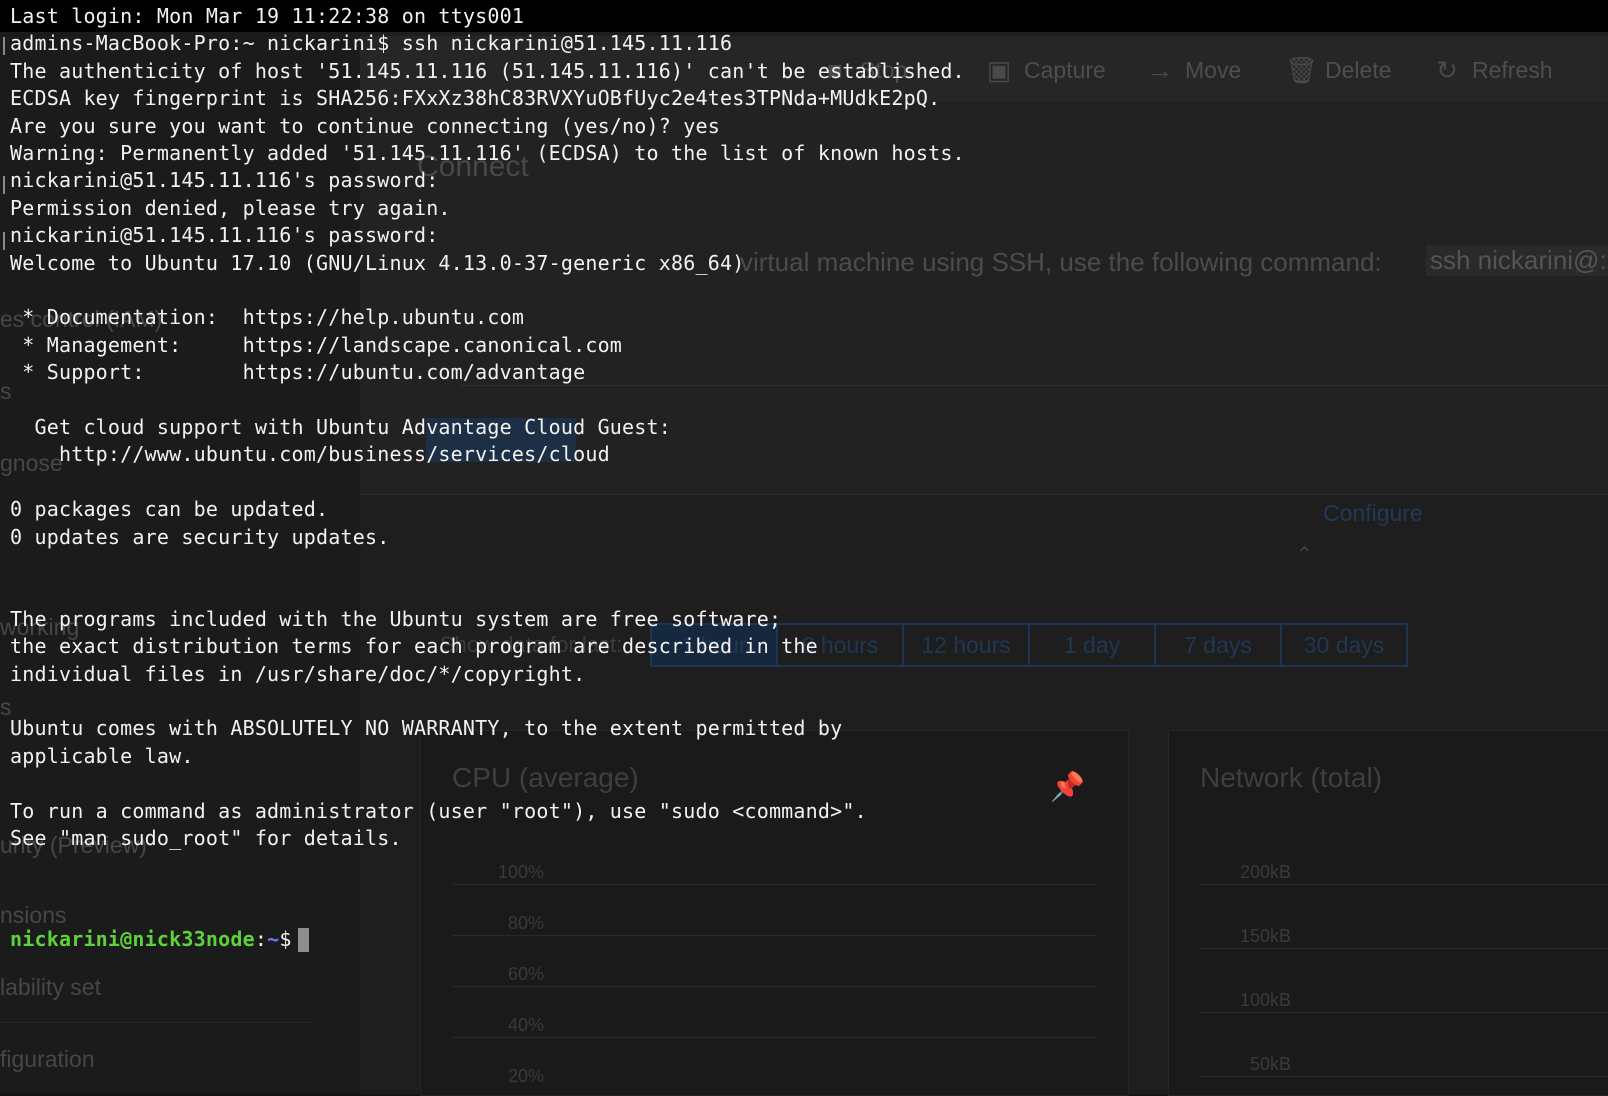 The image size is (1608, 1096). What do you see at coordinates (267, 317) in the screenshot?
I see `terminal-line: * Documentation: https://help.ubuntu.com` at bounding box center [267, 317].